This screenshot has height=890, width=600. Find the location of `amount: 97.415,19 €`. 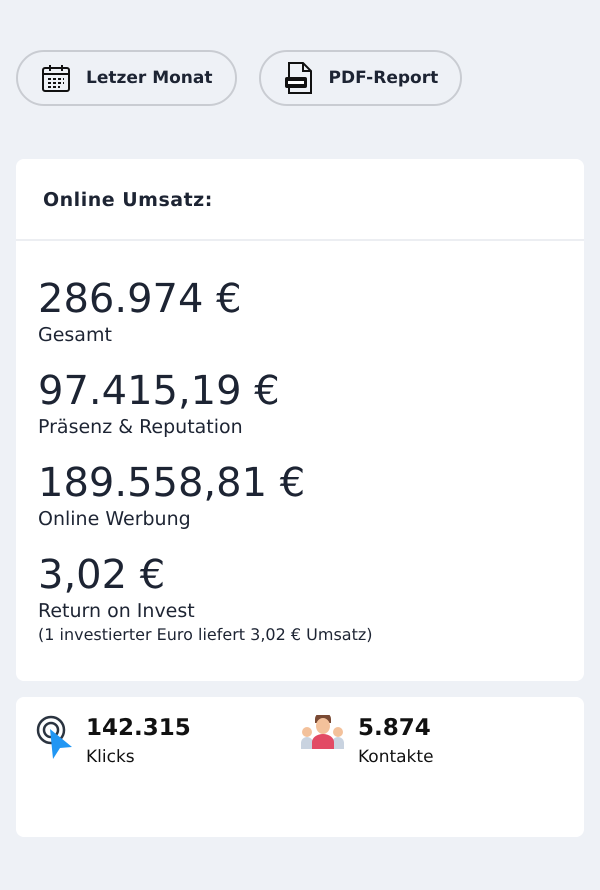

amount: 97.415,19 € is located at coordinates (159, 391).